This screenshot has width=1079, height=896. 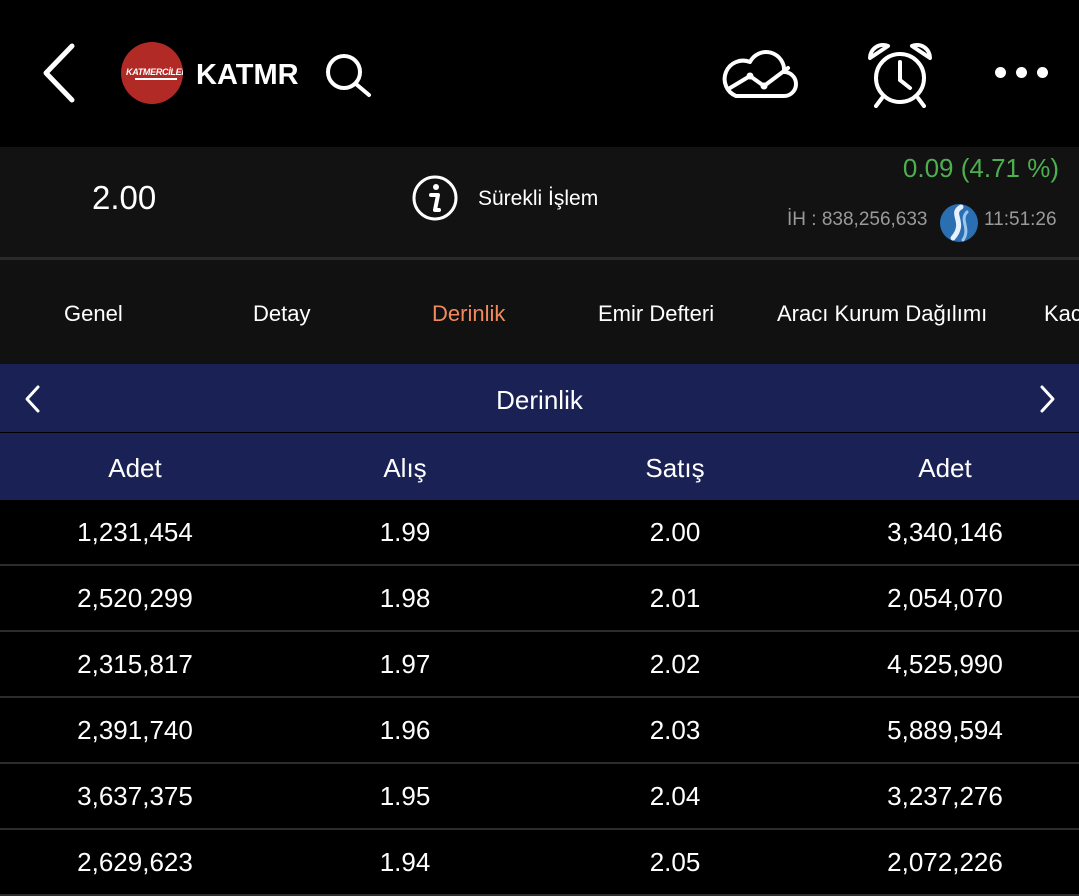 I want to click on bid-price: 1.95, so click(x=405, y=796).